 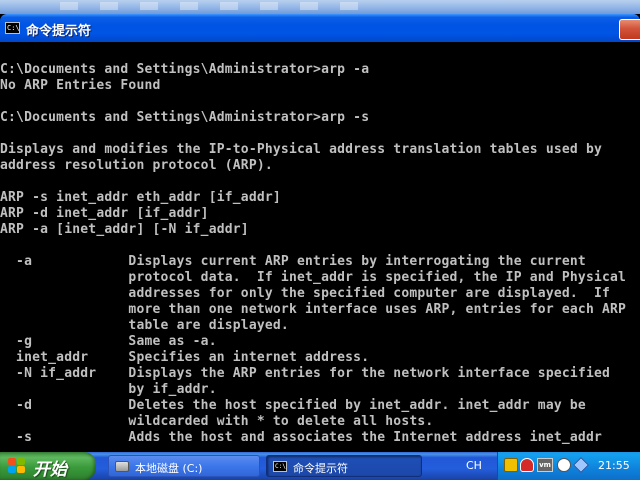 What do you see at coordinates (50, 470) in the screenshot?
I see `start-label: 开始` at bounding box center [50, 470].